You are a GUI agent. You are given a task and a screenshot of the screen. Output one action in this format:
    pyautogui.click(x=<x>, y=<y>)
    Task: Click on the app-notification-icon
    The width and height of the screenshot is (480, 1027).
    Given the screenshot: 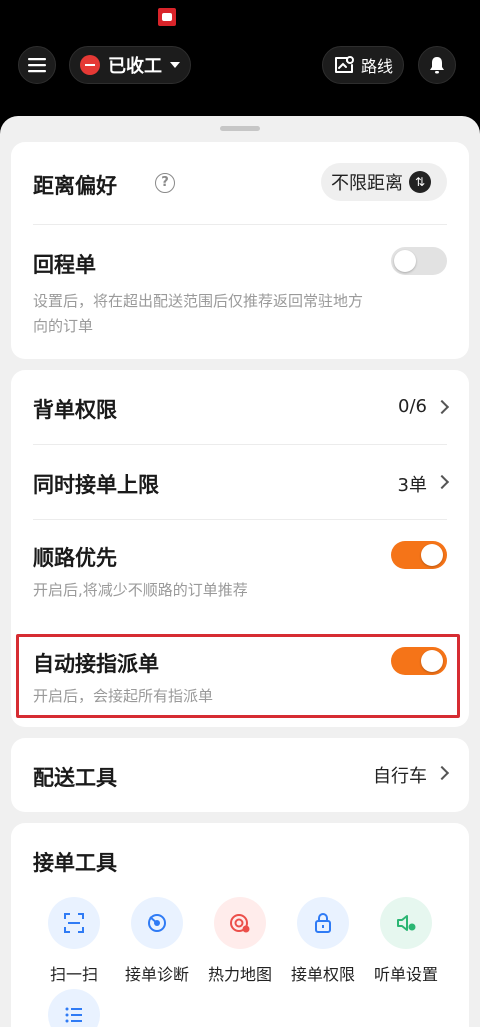 What is the action you would take?
    pyautogui.click(x=167, y=17)
    